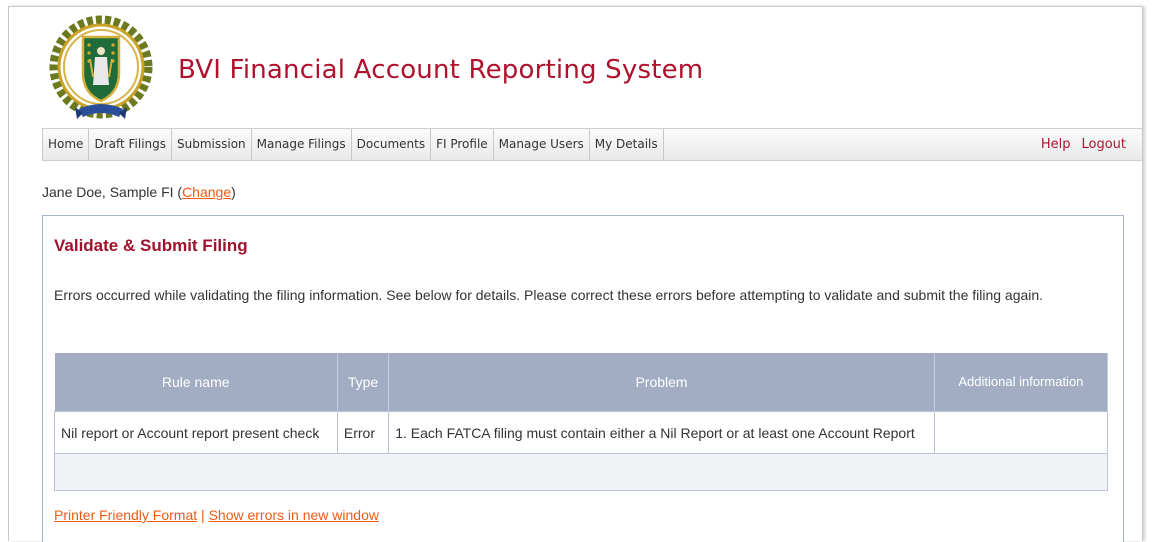 This screenshot has height=542, width=1159. What do you see at coordinates (206, 192) in the screenshot?
I see `change-link: Change` at bounding box center [206, 192].